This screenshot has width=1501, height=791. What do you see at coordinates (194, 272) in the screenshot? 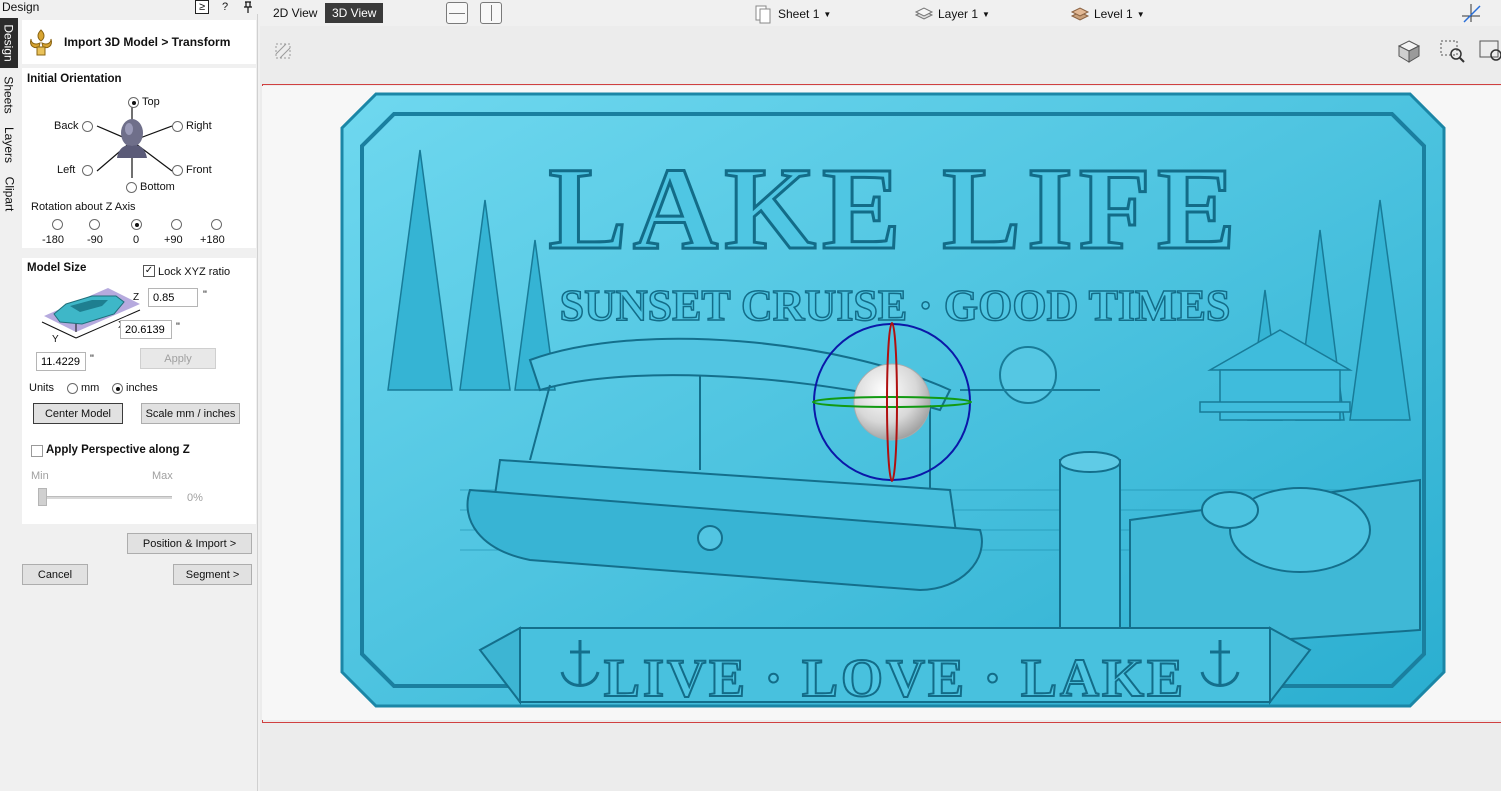
I see `lock-xyz-label: Lock XYZ ratio` at bounding box center [194, 272].